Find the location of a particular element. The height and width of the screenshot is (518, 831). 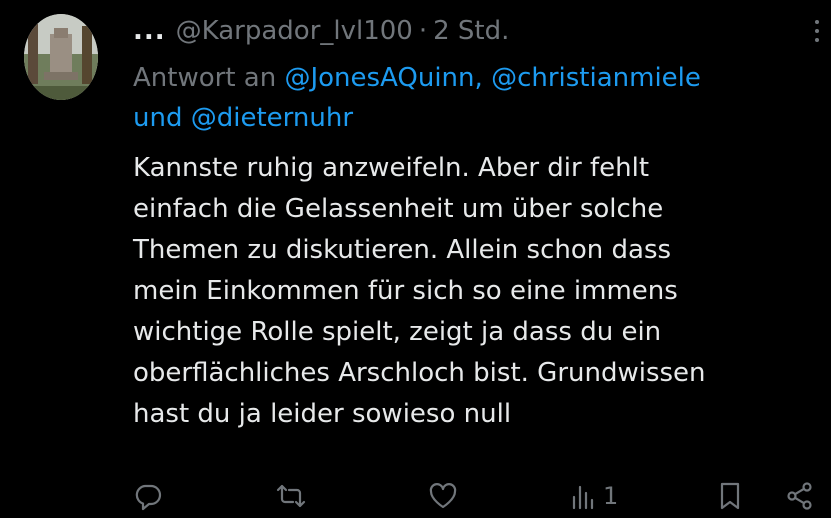

mention-link: @dieternuhr is located at coordinates (272, 118).